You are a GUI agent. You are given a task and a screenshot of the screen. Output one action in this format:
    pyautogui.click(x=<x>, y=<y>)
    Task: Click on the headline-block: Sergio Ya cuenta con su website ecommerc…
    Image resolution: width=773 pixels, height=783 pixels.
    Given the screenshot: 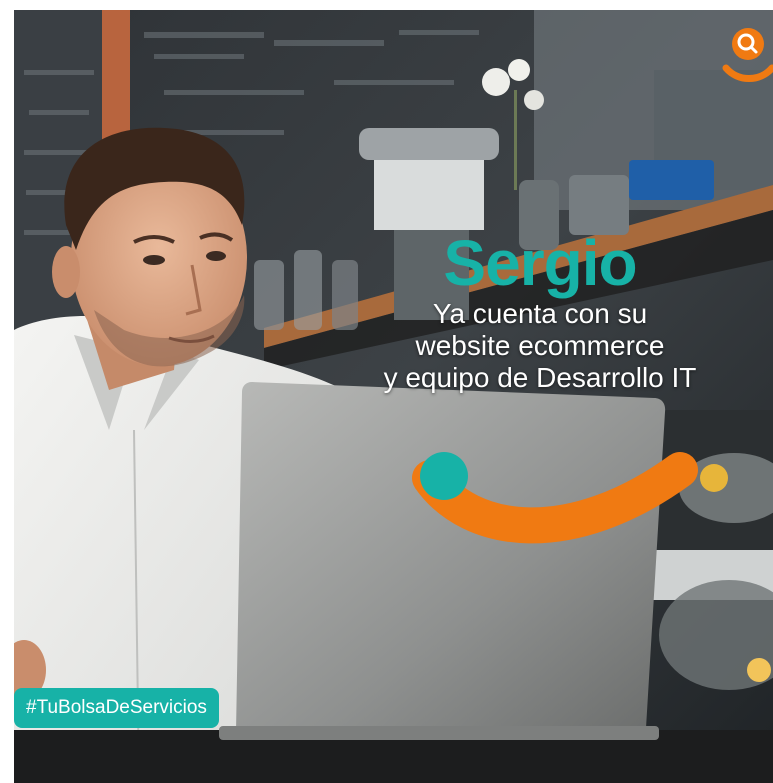 What is the action you would take?
    pyautogui.click(x=540, y=311)
    